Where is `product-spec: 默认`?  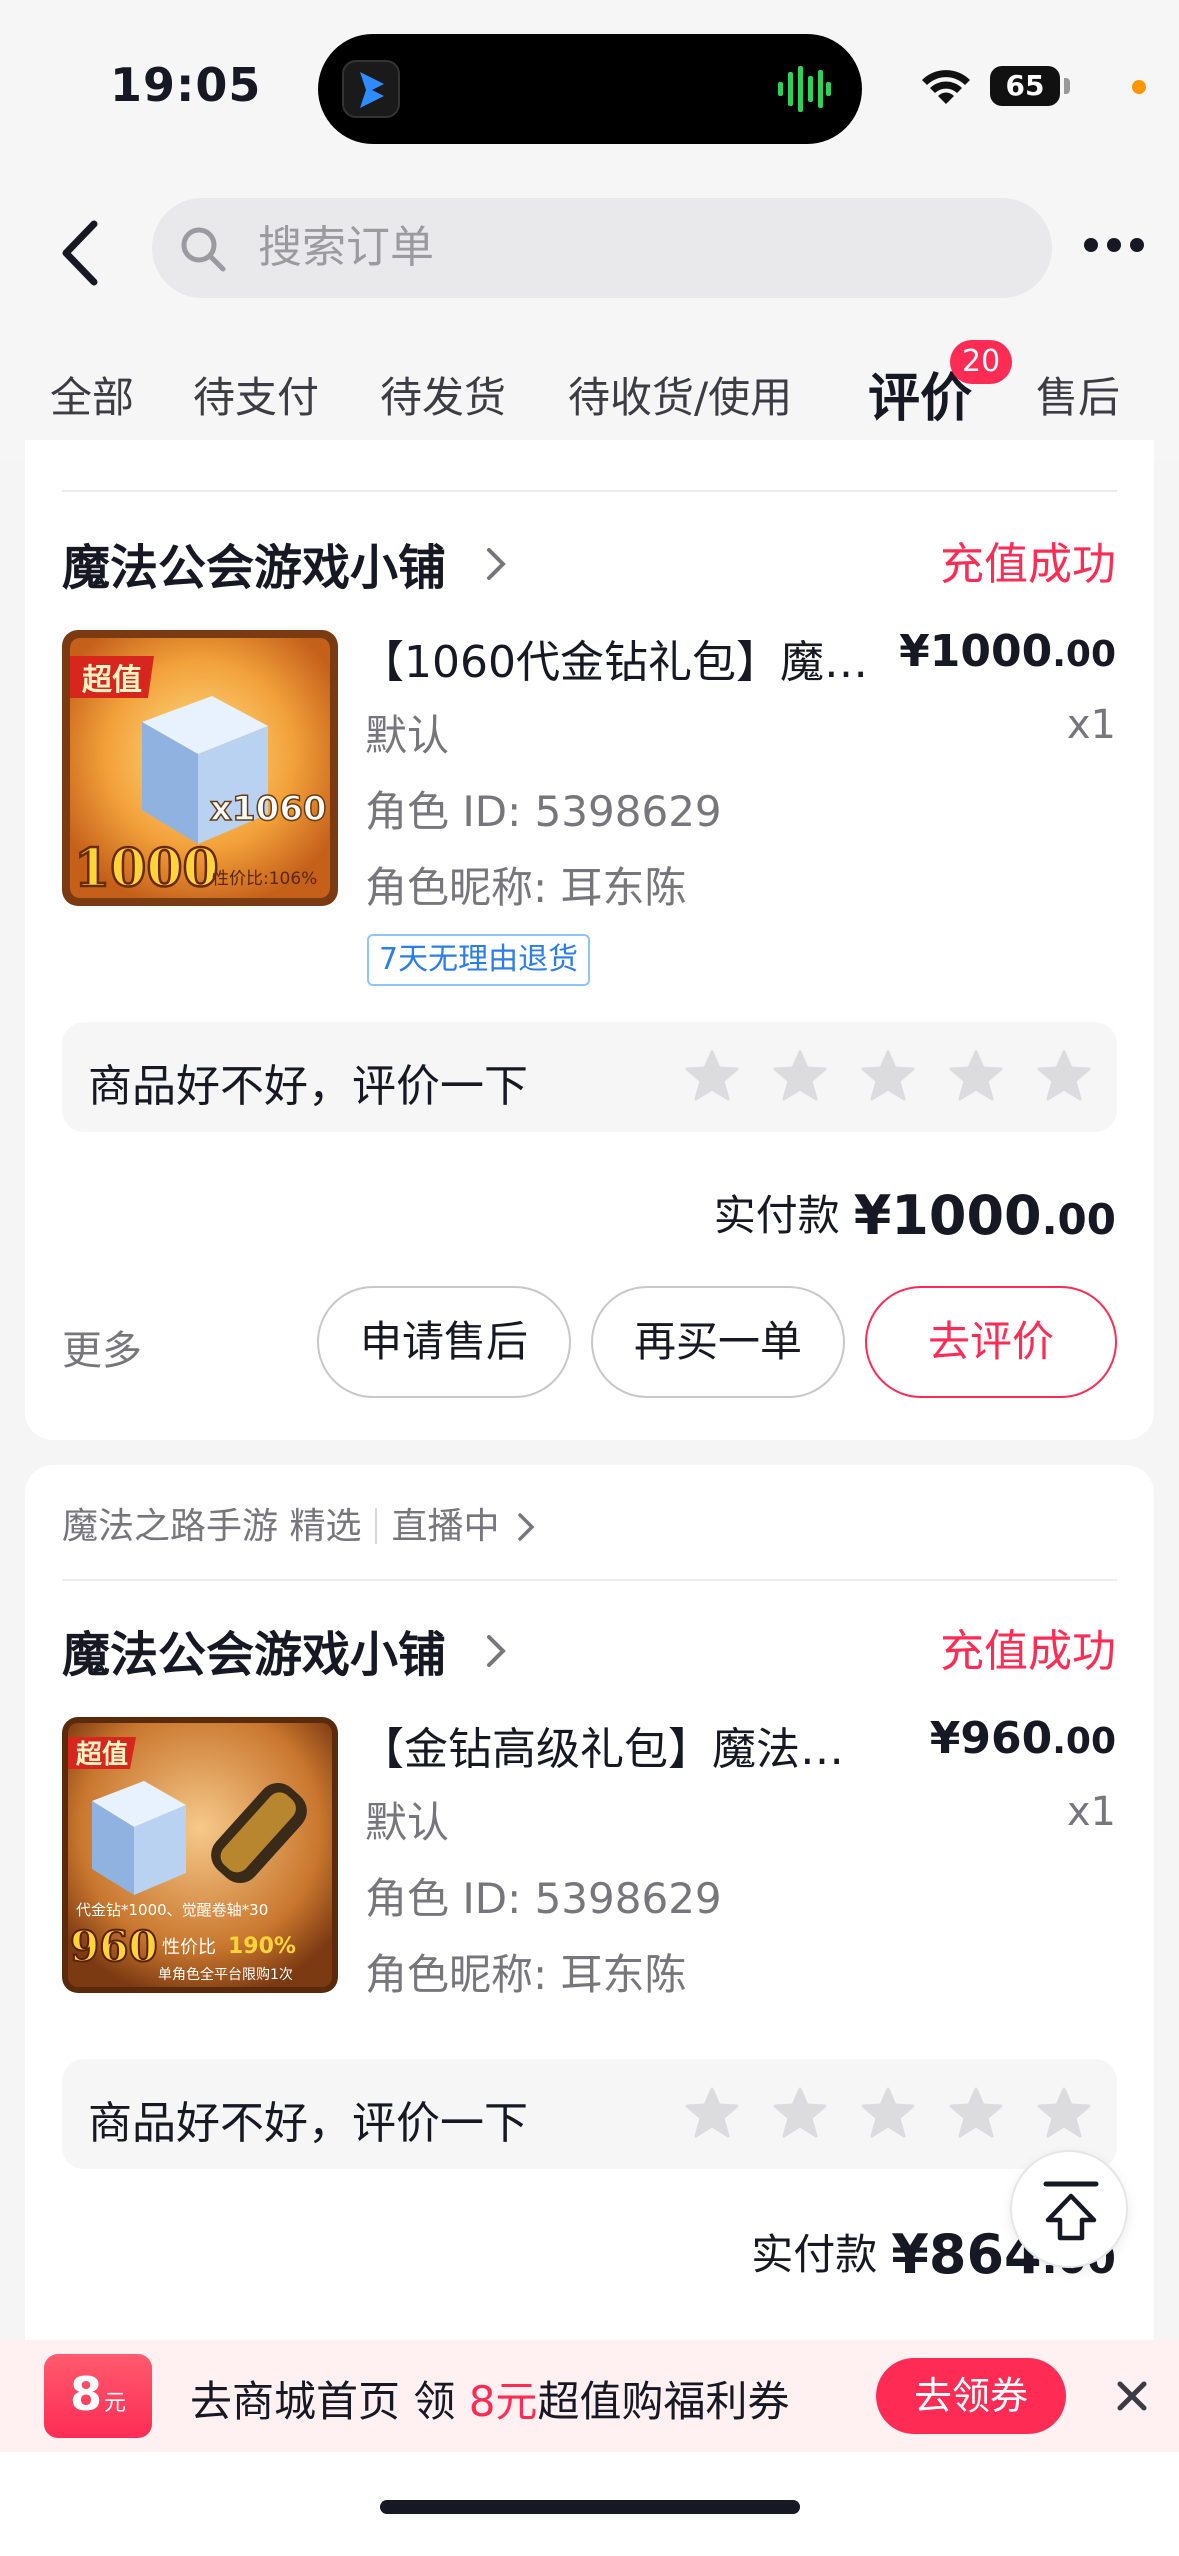
product-spec: 默认 is located at coordinates (407, 1822).